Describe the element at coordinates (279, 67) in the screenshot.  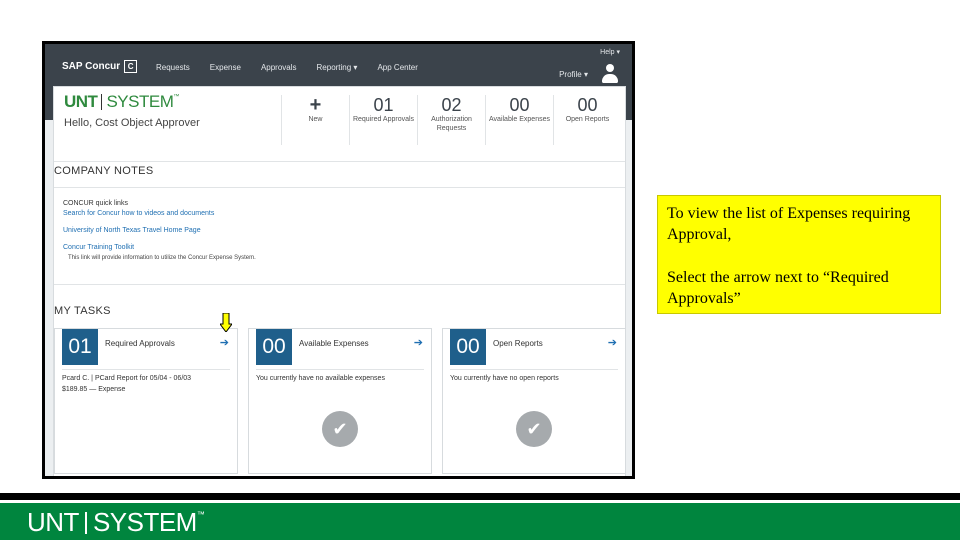
I see `nav-approvals: Approvals` at that location.